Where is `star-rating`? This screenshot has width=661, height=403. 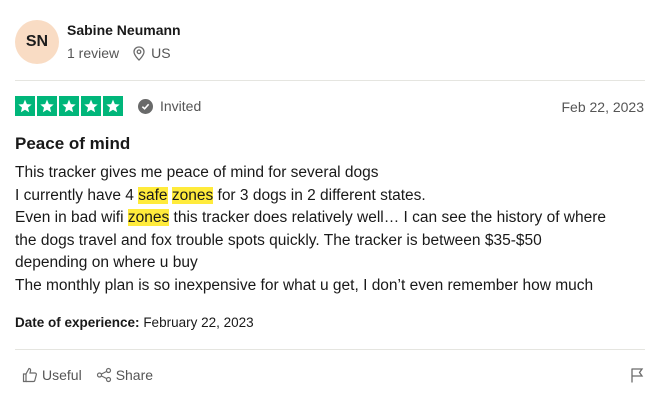
star-rating is located at coordinates (69, 106).